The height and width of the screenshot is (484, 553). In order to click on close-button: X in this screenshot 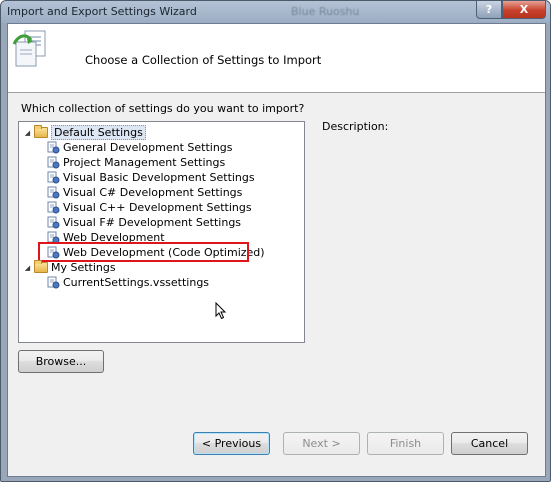, I will do `click(524, 10)`.